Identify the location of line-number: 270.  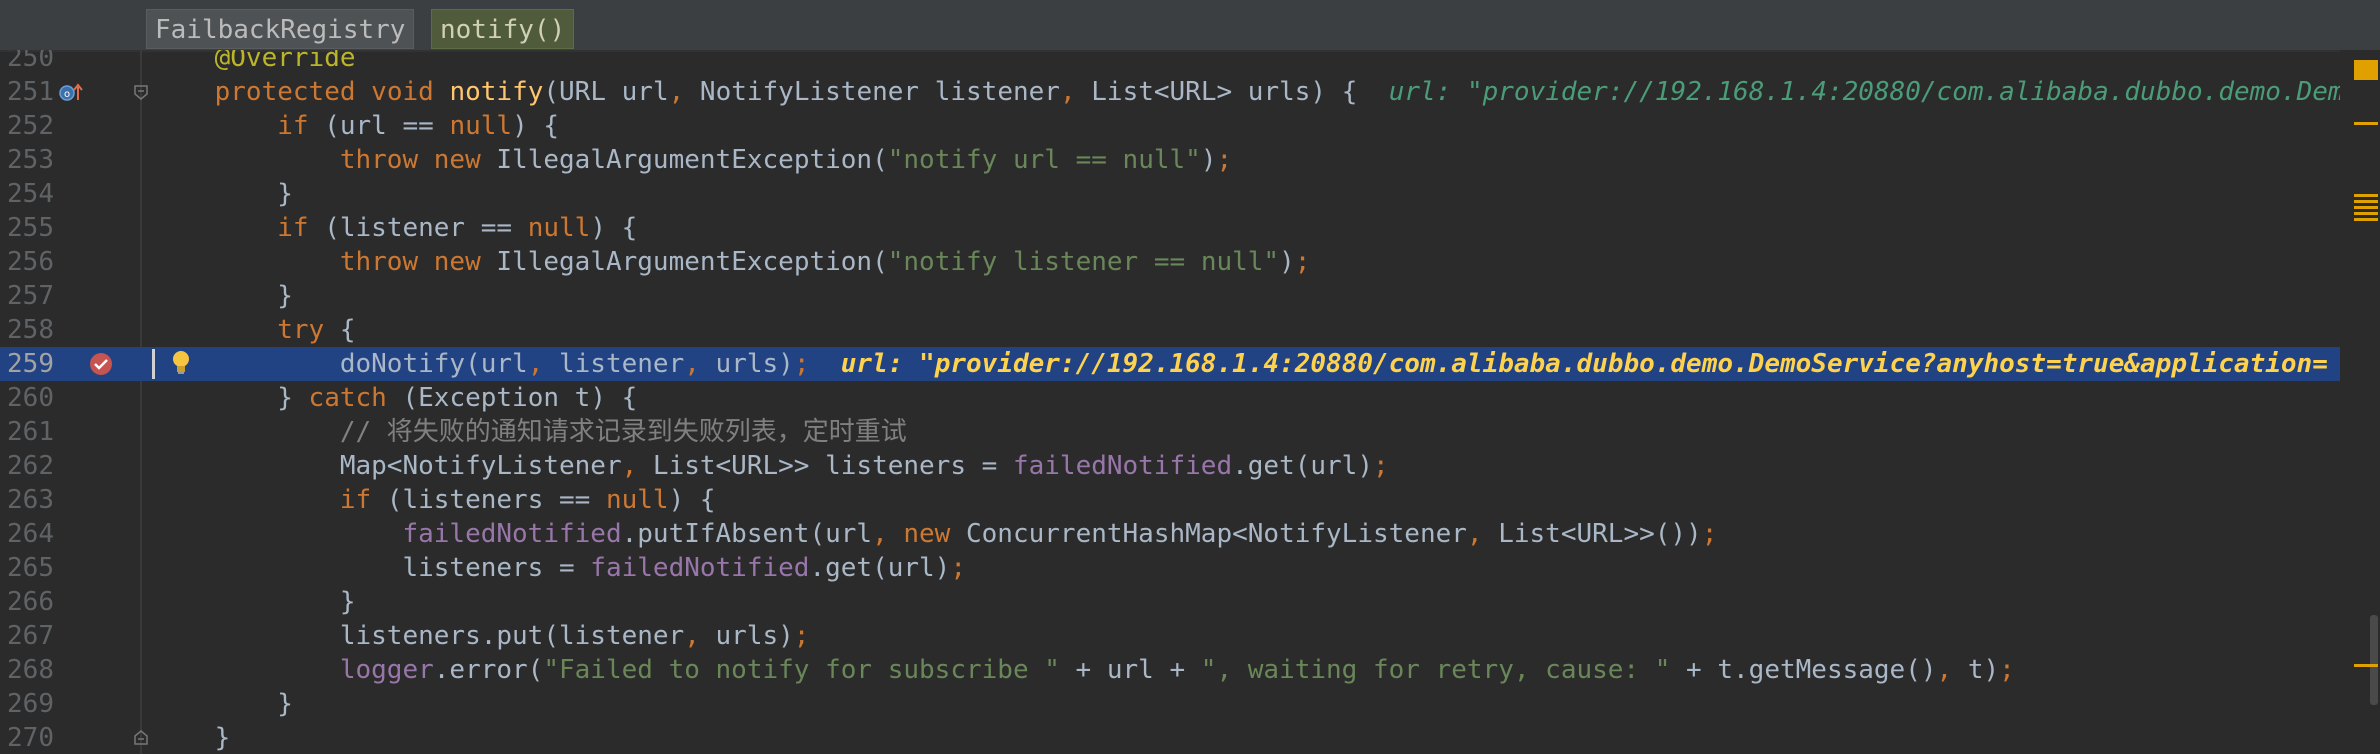
(27, 737).